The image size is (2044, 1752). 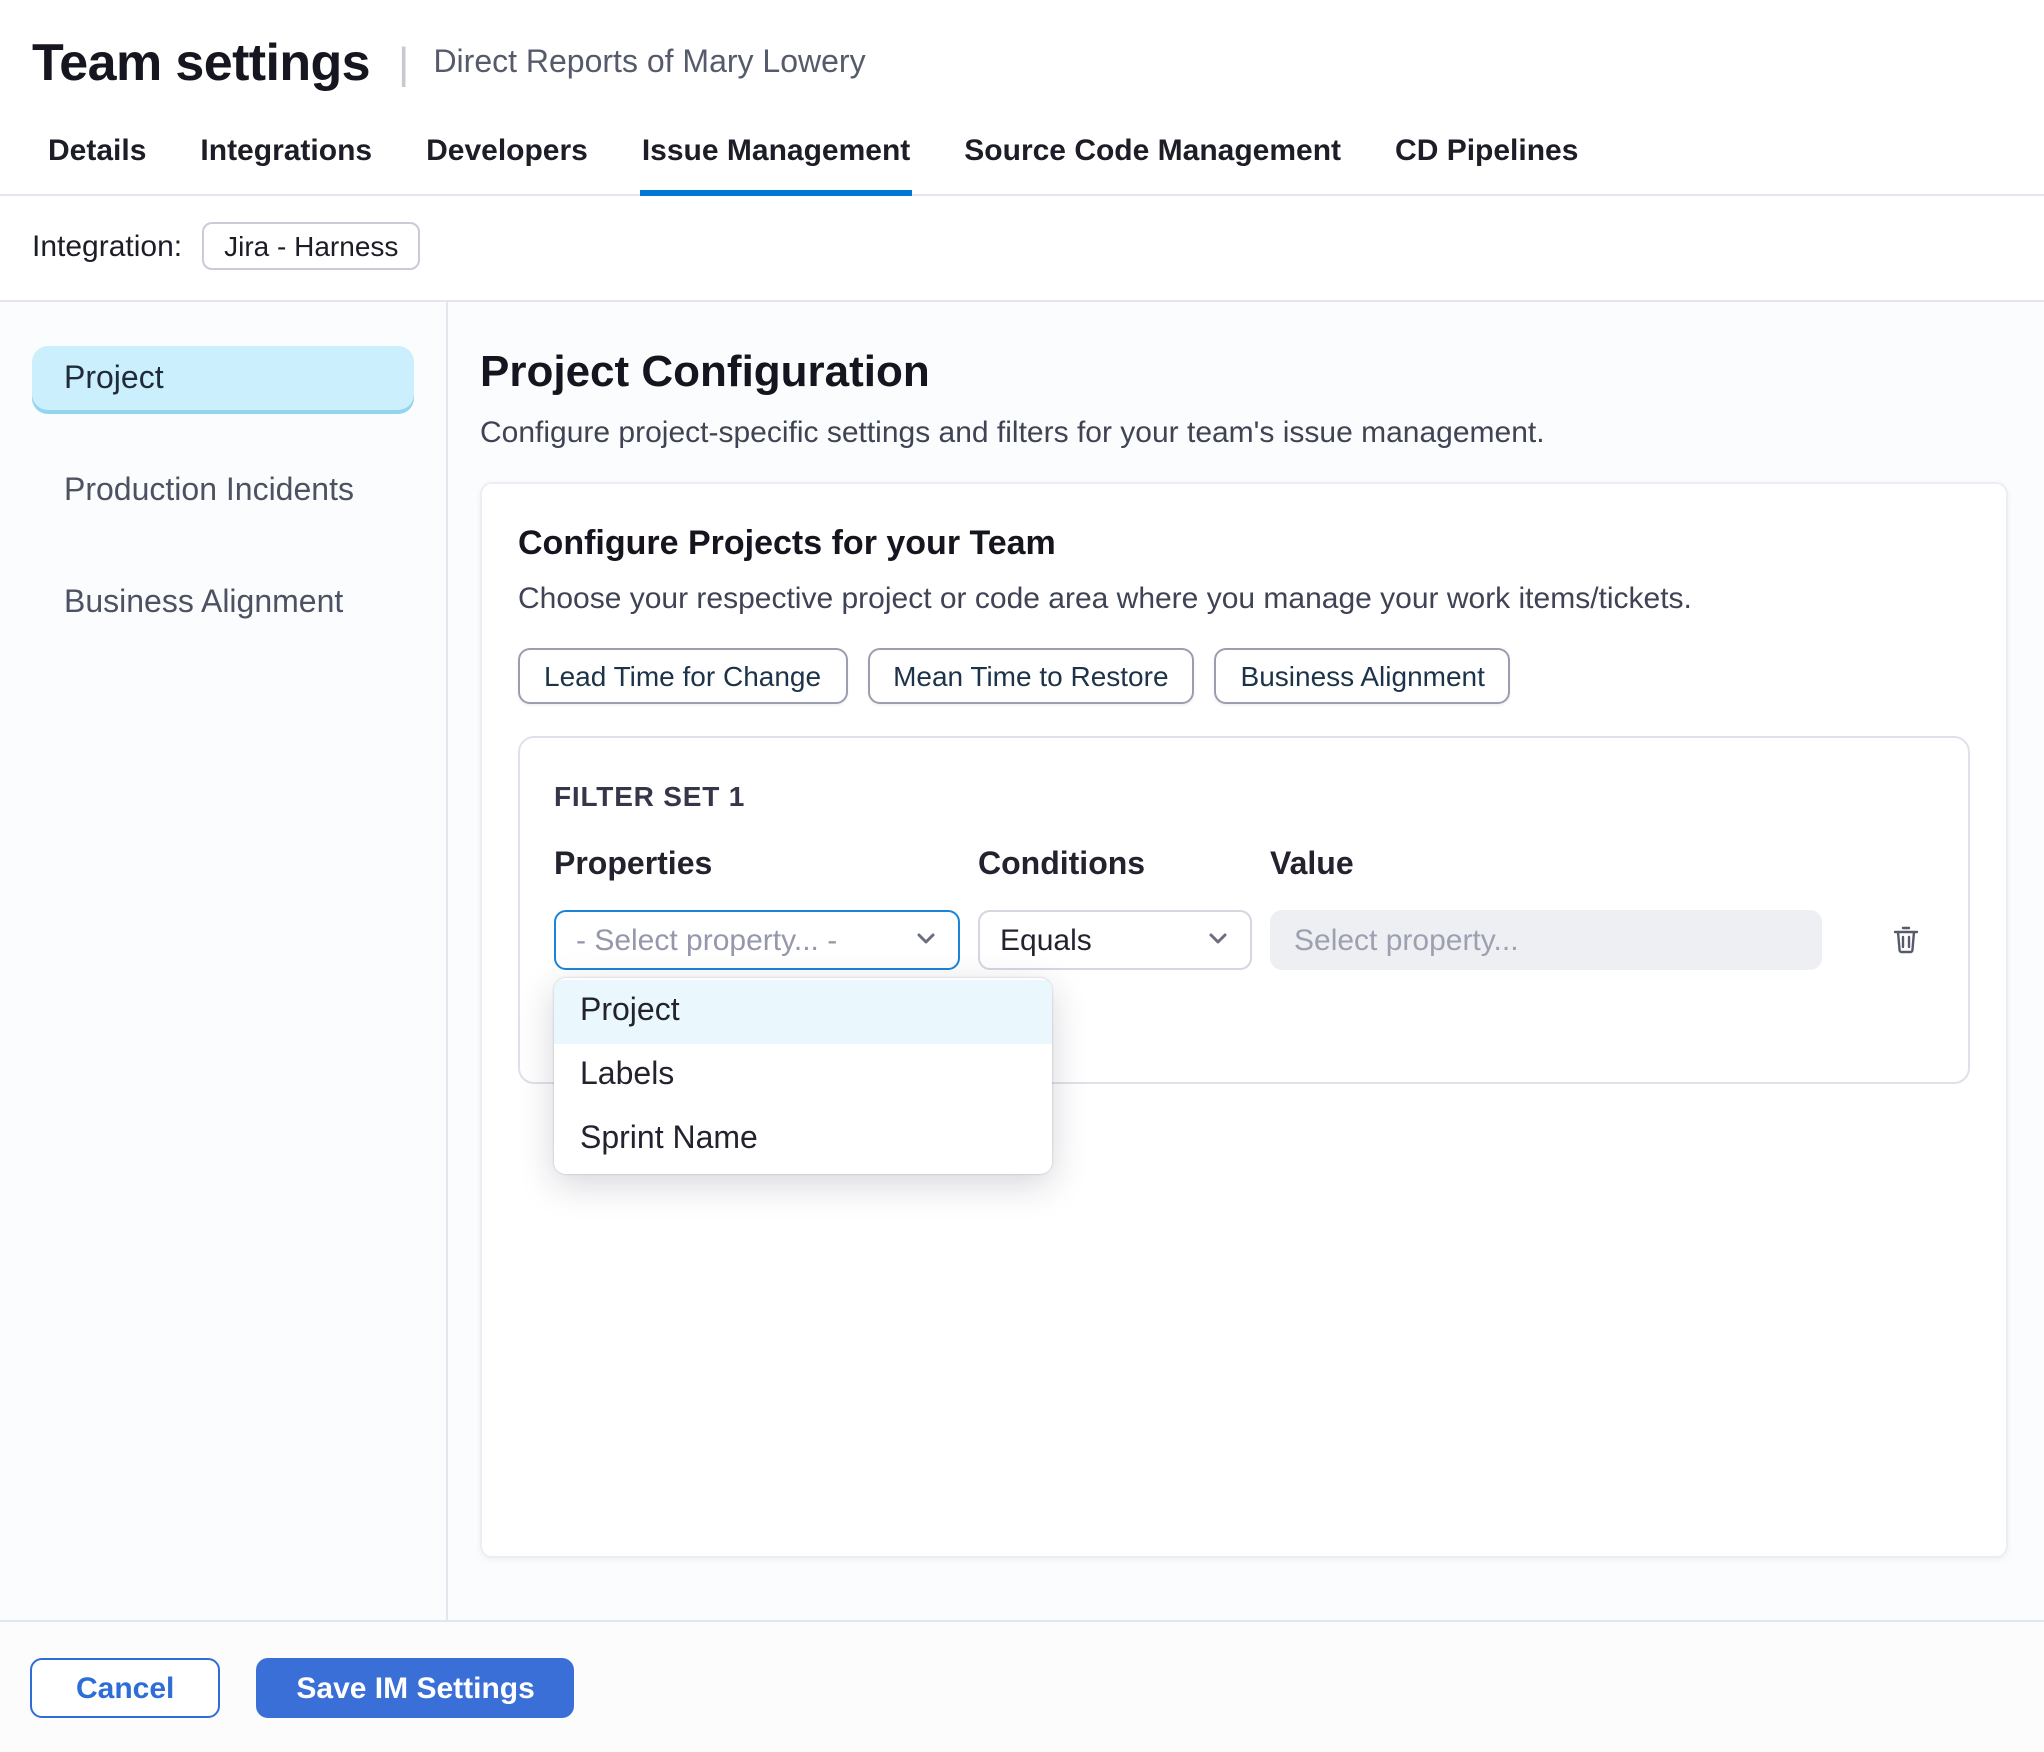 I want to click on filter-controls-row: - Select property... - Equals, so click(x=1244, y=940).